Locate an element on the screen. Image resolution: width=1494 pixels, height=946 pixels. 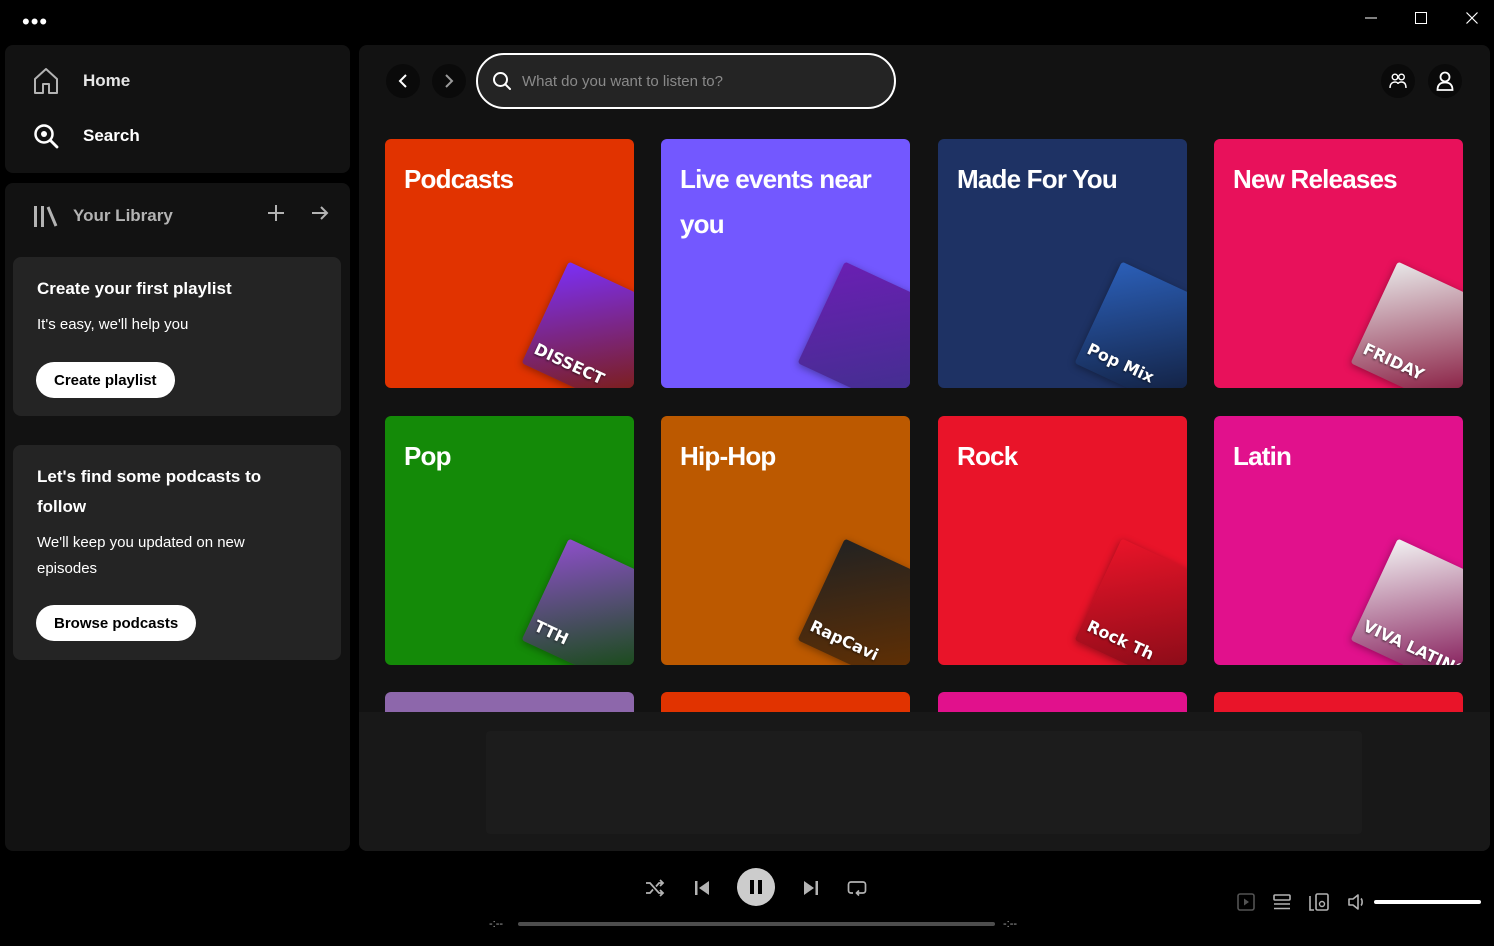
maximize-icon is located at coordinates (1421, 18).